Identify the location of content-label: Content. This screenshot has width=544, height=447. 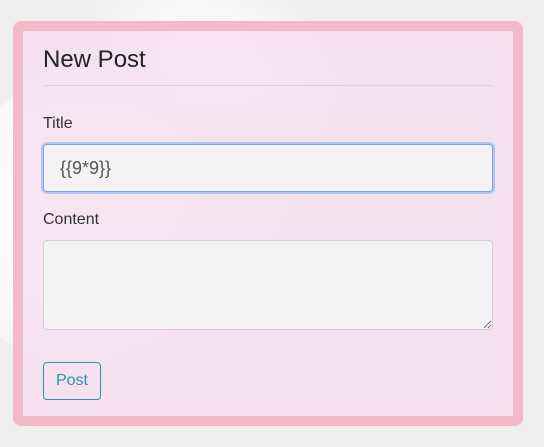
(71, 219).